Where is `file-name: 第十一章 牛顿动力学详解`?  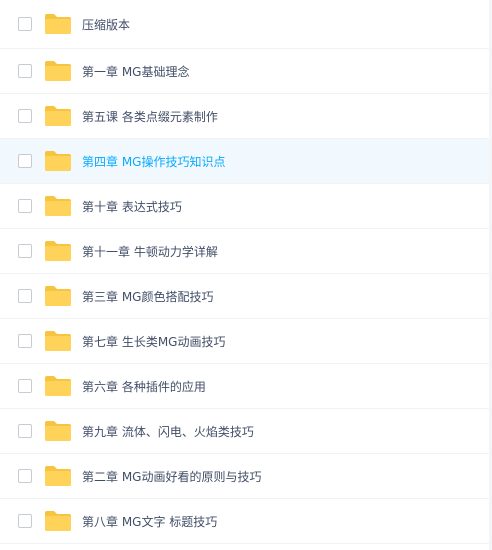 file-name: 第十一章 牛顿动力学详解 is located at coordinates (150, 251).